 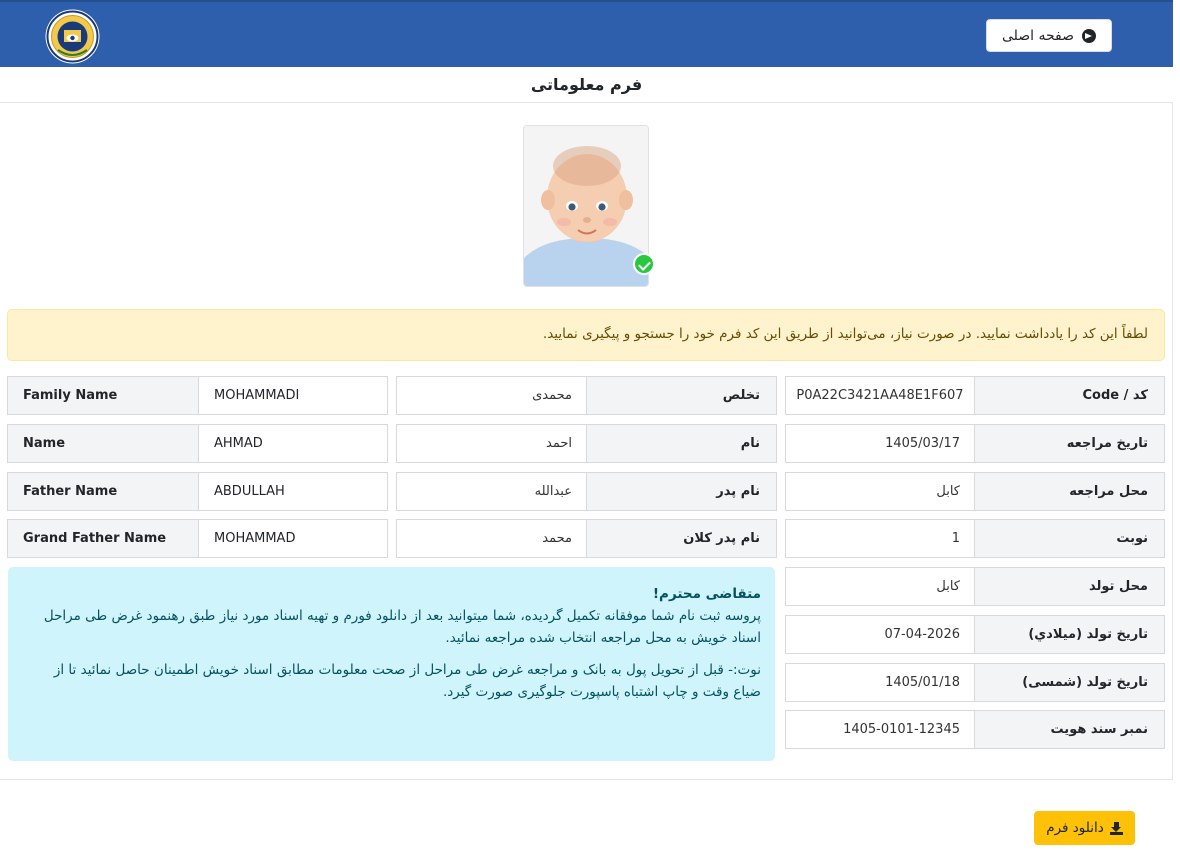 What do you see at coordinates (1069, 491) in the screenshot?
I see `visit-location-label: محل مراجعه` at bounding box center [1069, 491].